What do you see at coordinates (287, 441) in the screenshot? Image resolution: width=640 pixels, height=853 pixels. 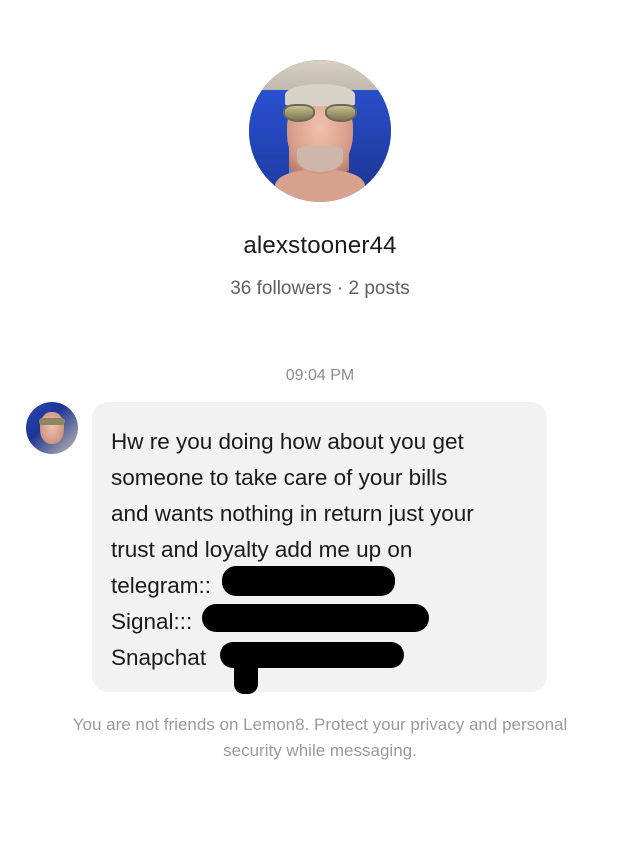 I see `message-line: Hw re you doing how about you get` at bounding box center [287, 441].